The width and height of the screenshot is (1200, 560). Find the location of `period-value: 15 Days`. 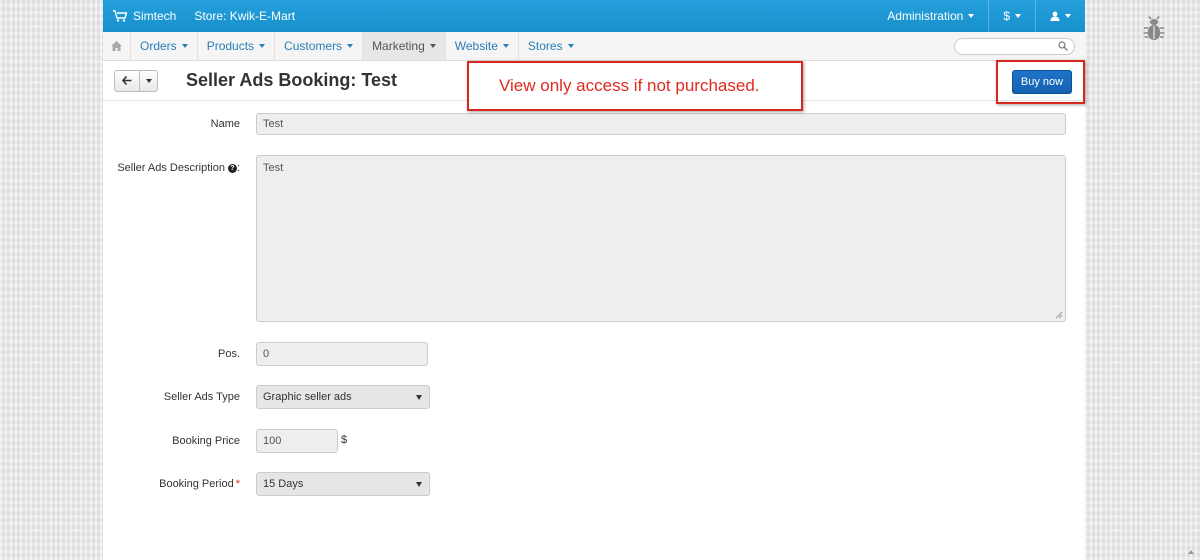

period-value: 15 Days is located at coordinates (283, 484).